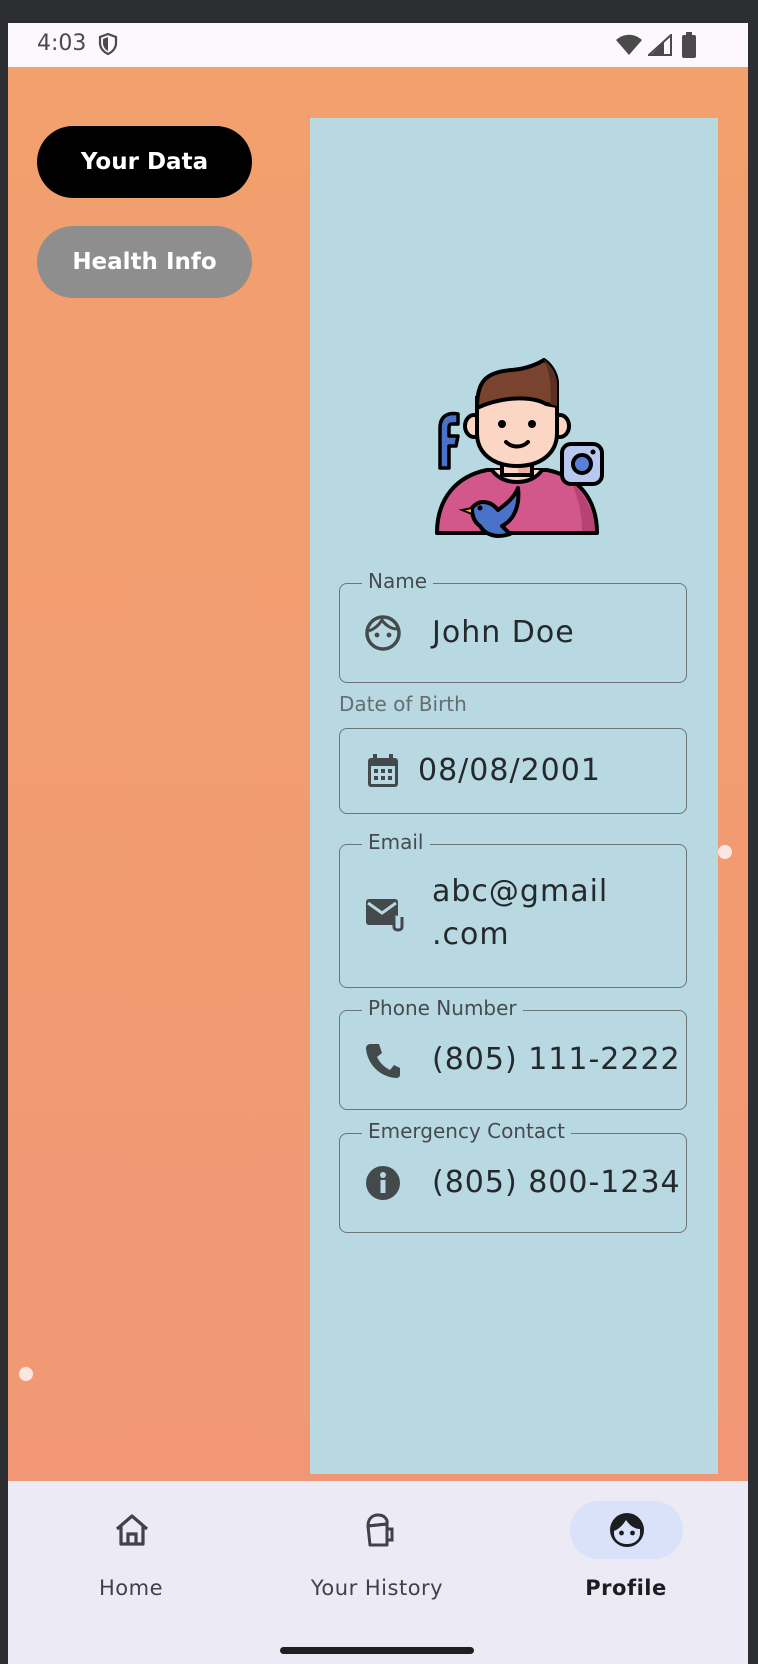  Describe the element at coordinates (519, 448) in the screenshot. I see `profile-avatar-illustration` at that location.